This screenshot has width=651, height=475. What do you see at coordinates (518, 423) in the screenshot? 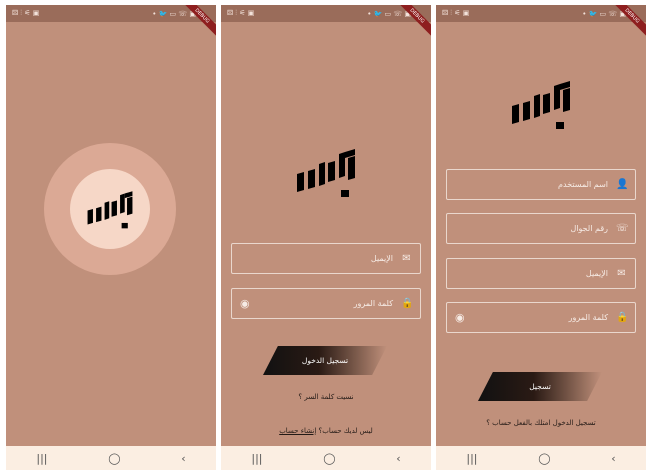
I see `have-account-text: امتلك بالفعل حساب ؟` at bounding box center [518, 423].